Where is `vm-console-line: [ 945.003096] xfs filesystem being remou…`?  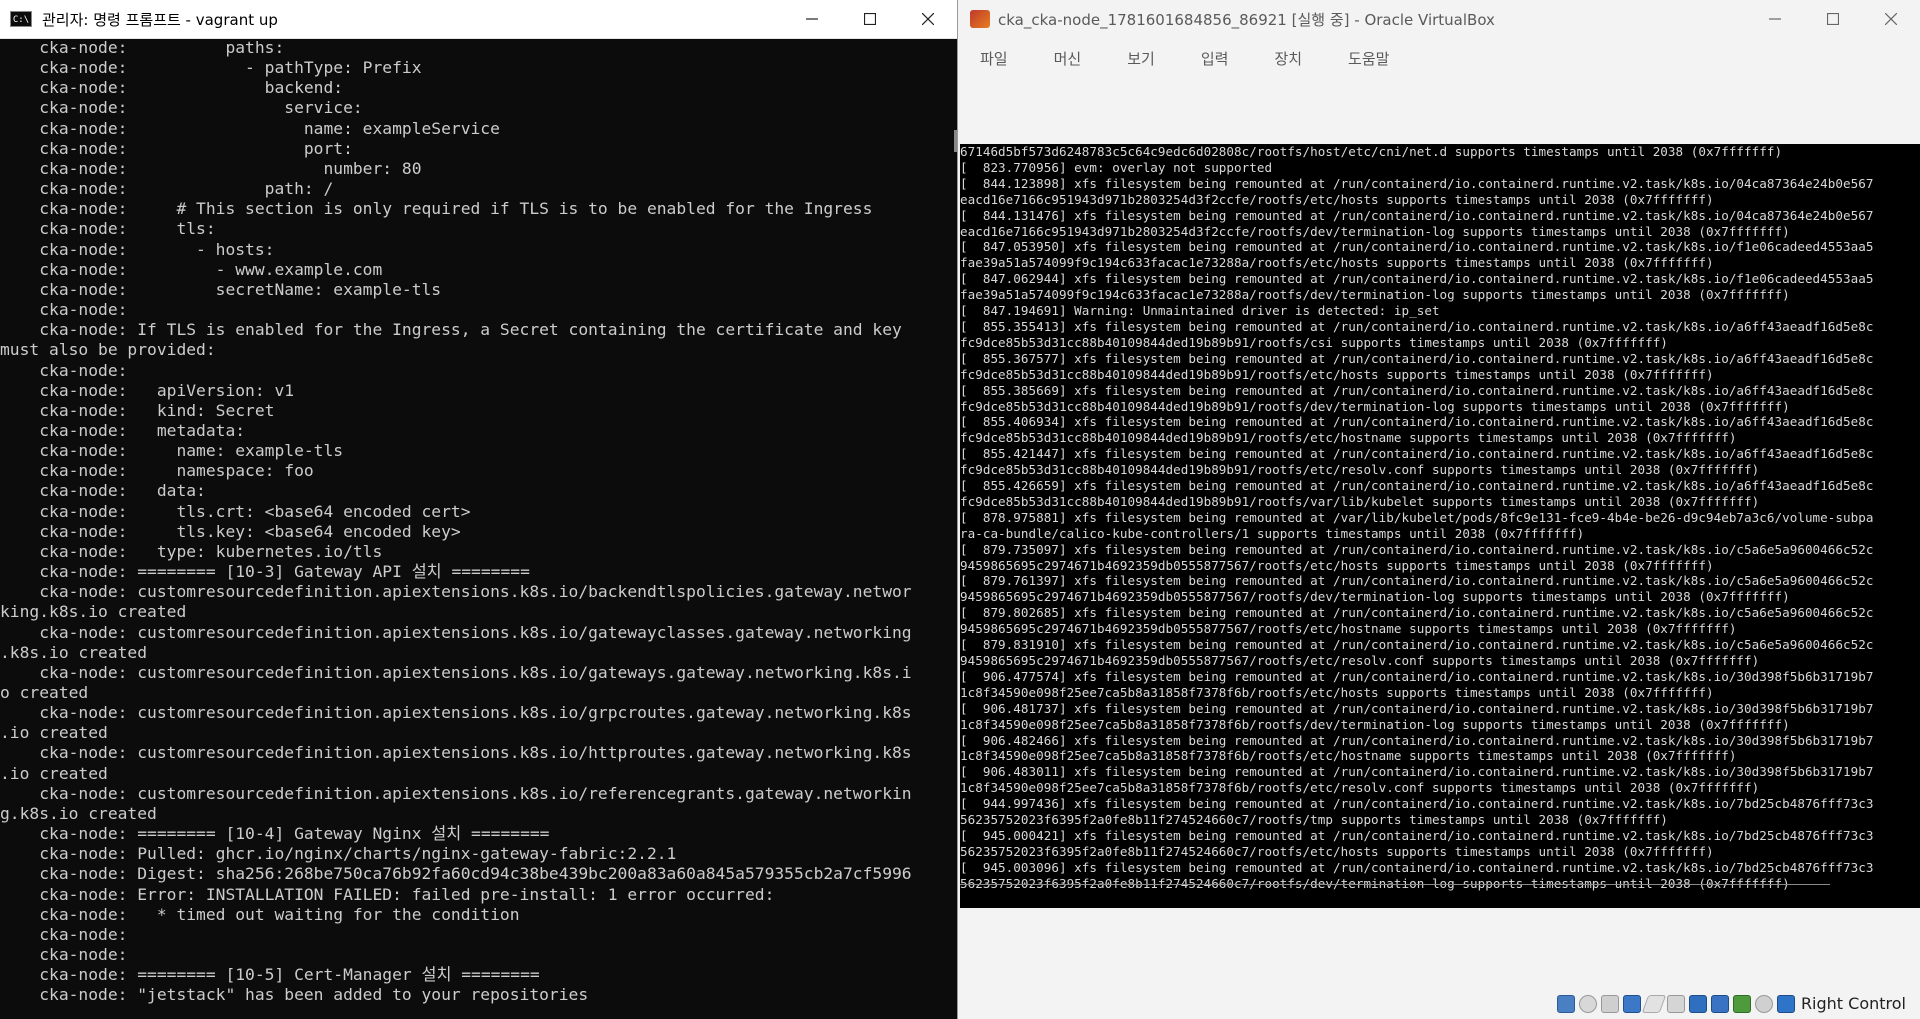
vm-console-line: [ 945.003096] xfs filesystem being remou… is located at coordinates (1417, 867).